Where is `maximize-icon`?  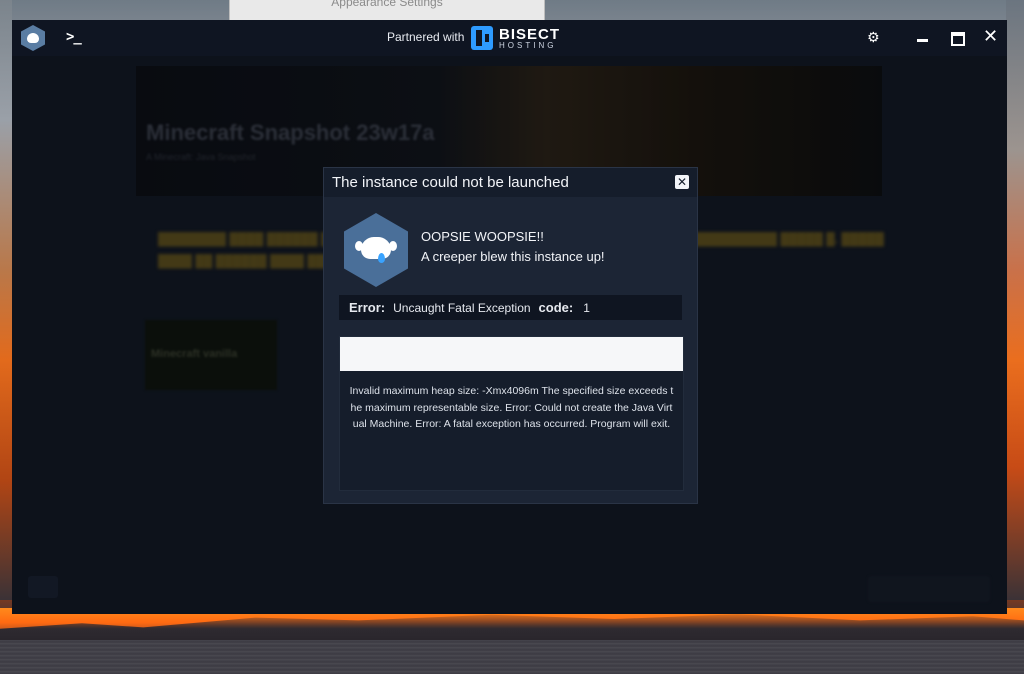
maximize-icon is located at coordinates (958, 39).